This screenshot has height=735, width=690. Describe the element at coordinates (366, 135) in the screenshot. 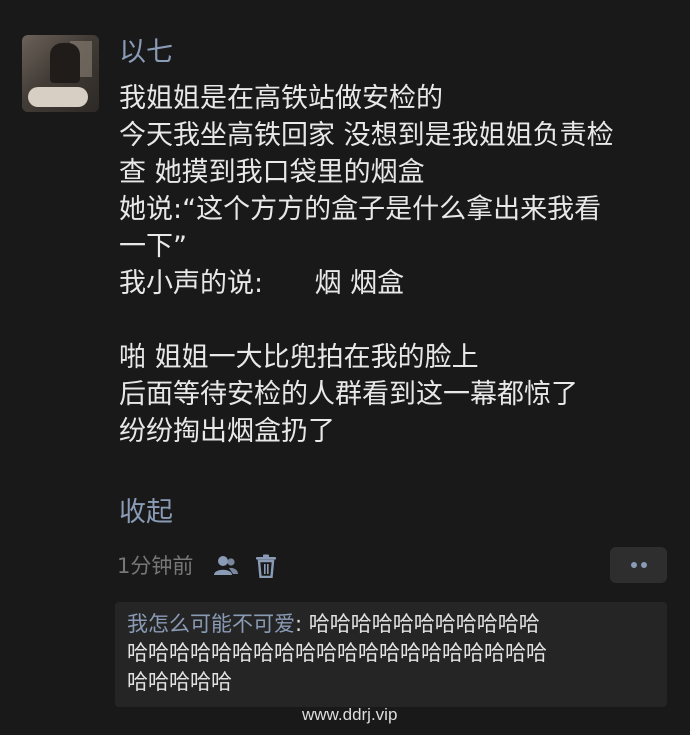

I see `post-line: 今天我坐高铁回家 没想到是我姐姐负责检` at that location.